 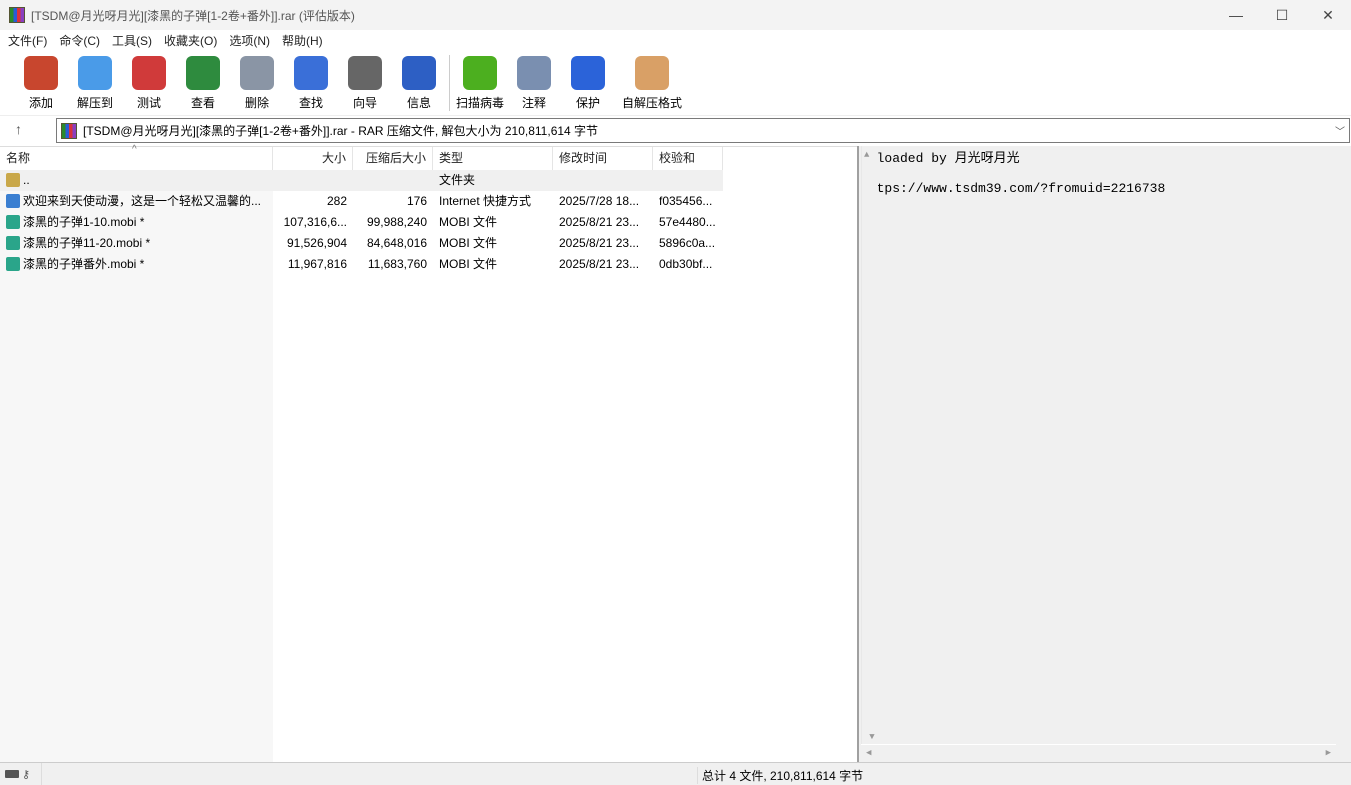 I want to click on toolbar-label: 自解压格式, so click(x=651, y=103).